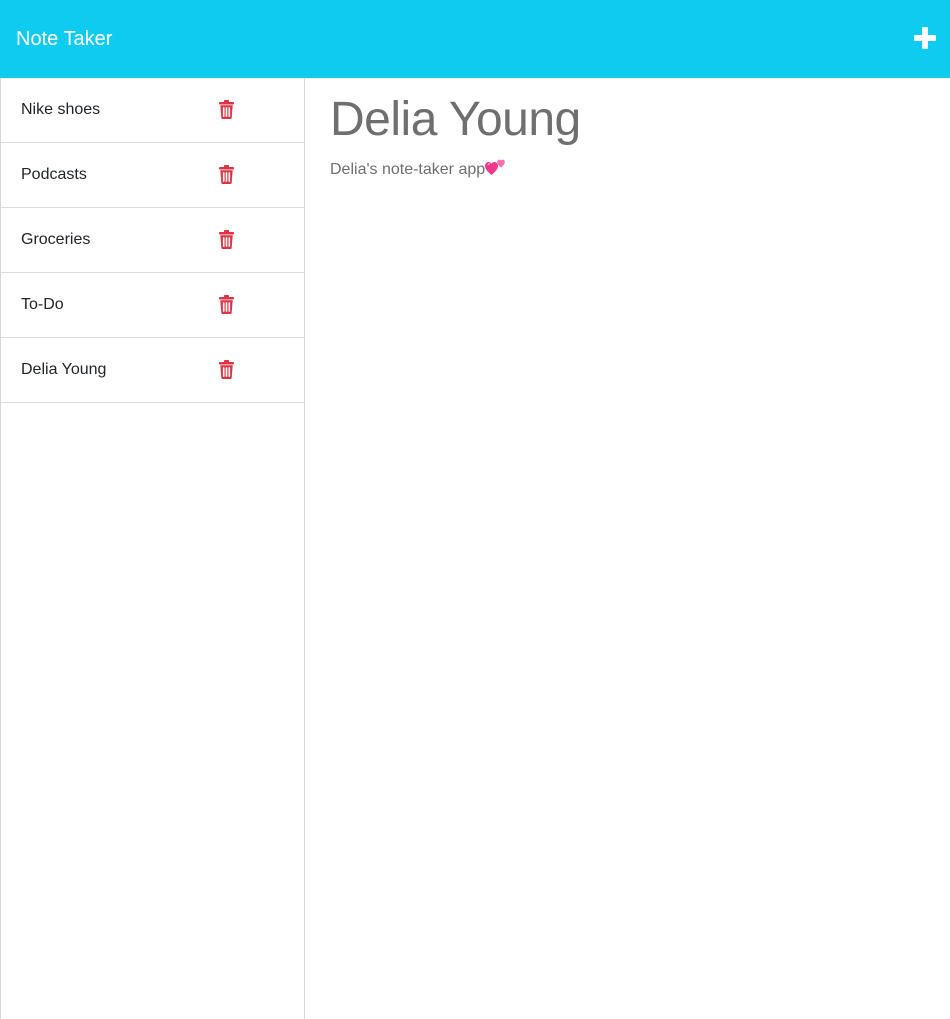  Describe the element at coordinates (54, 175) in the screenshot. I see `note-title: Podcasts` at that location.